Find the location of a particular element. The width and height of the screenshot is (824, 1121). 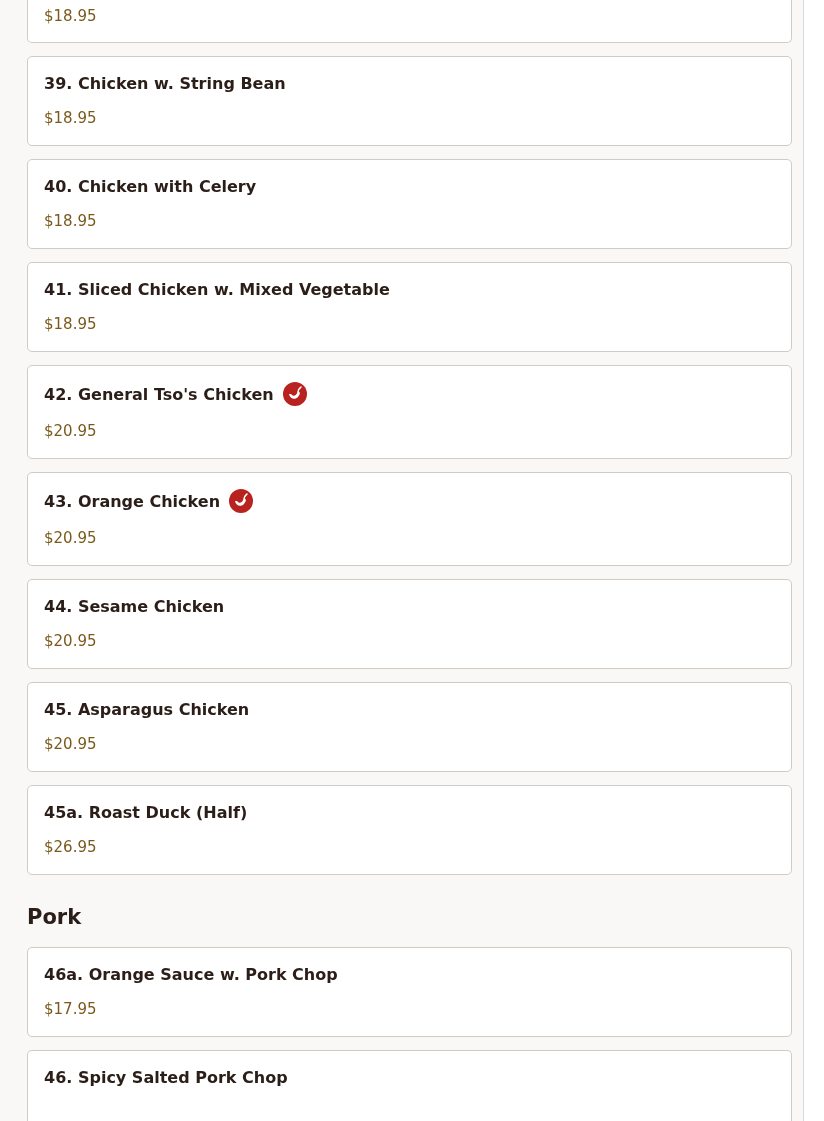

item-price: $26.95 is located at coordinates (71, 847).